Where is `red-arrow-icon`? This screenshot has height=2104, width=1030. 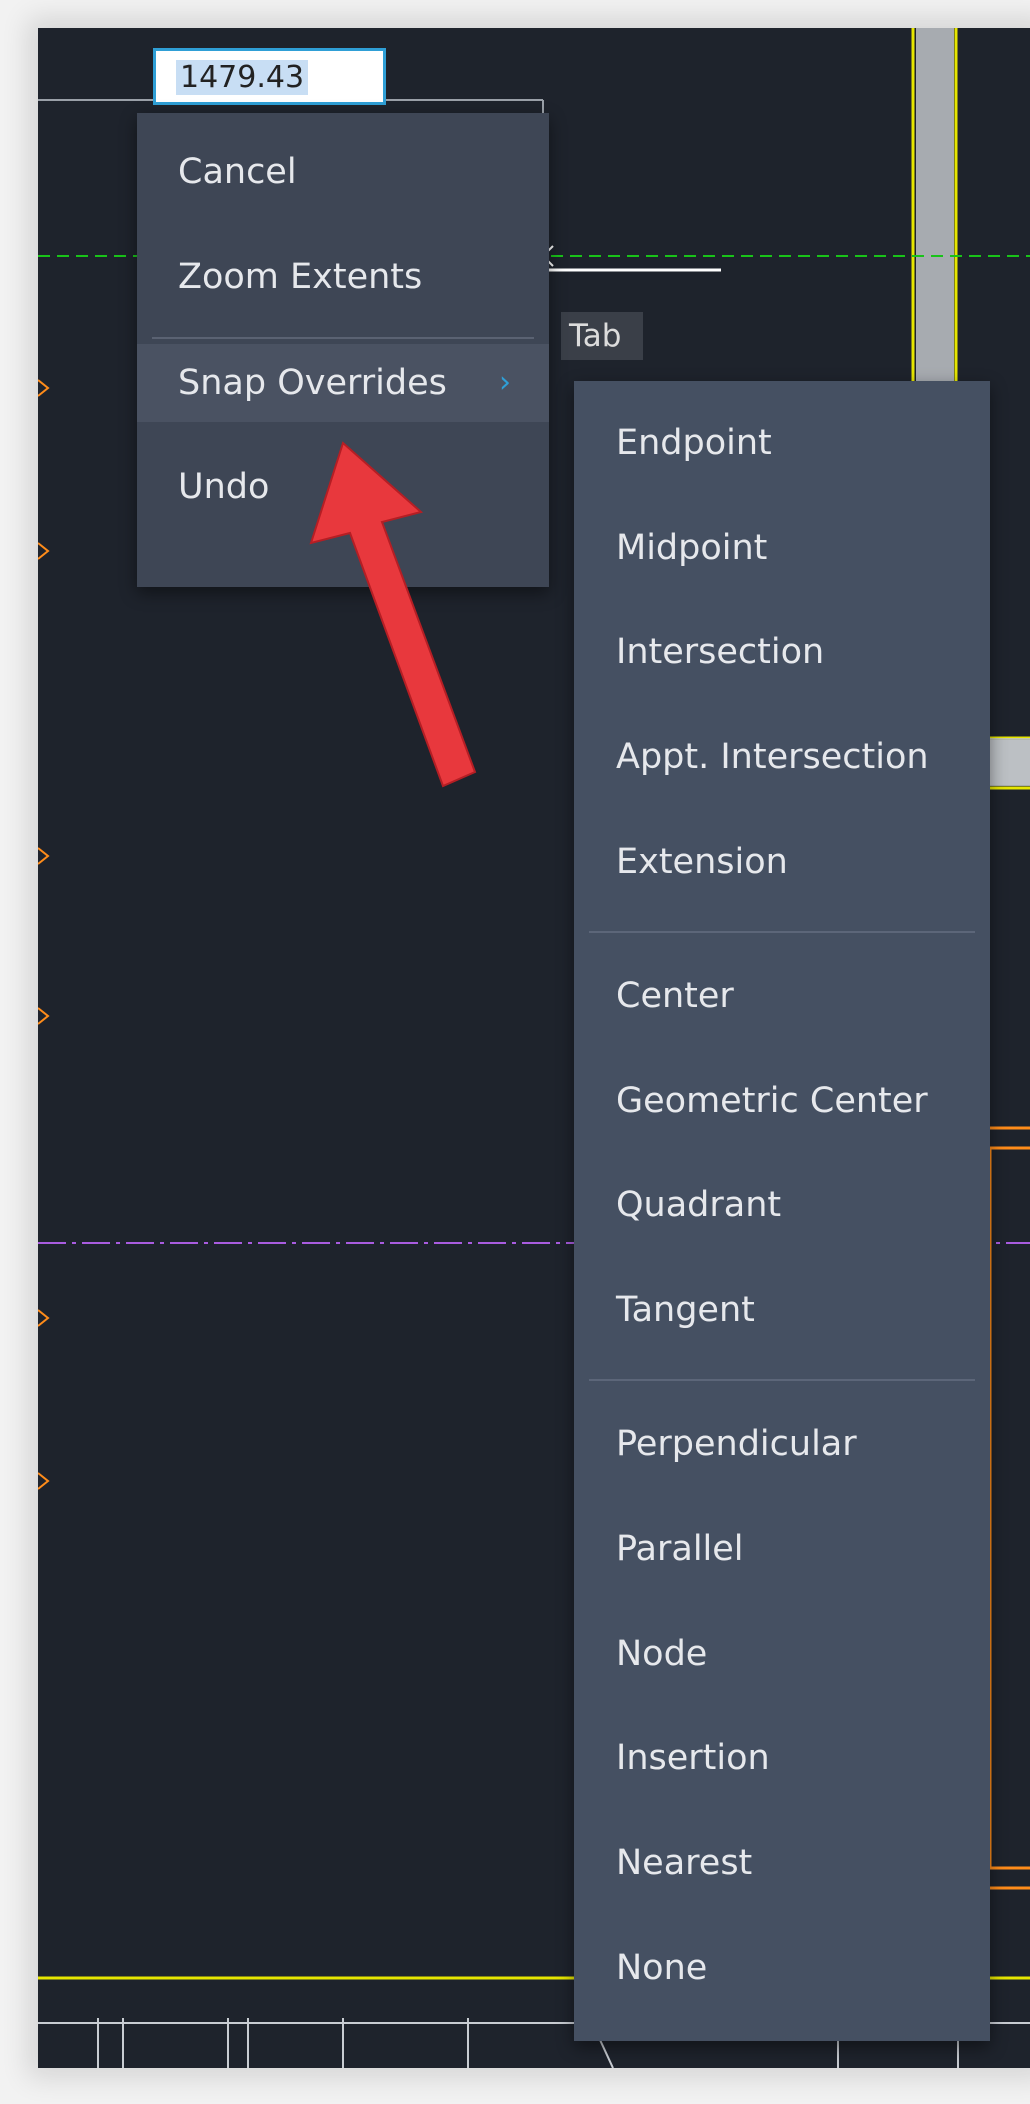
red-arrow-icon is located at coordinates (393, 614).